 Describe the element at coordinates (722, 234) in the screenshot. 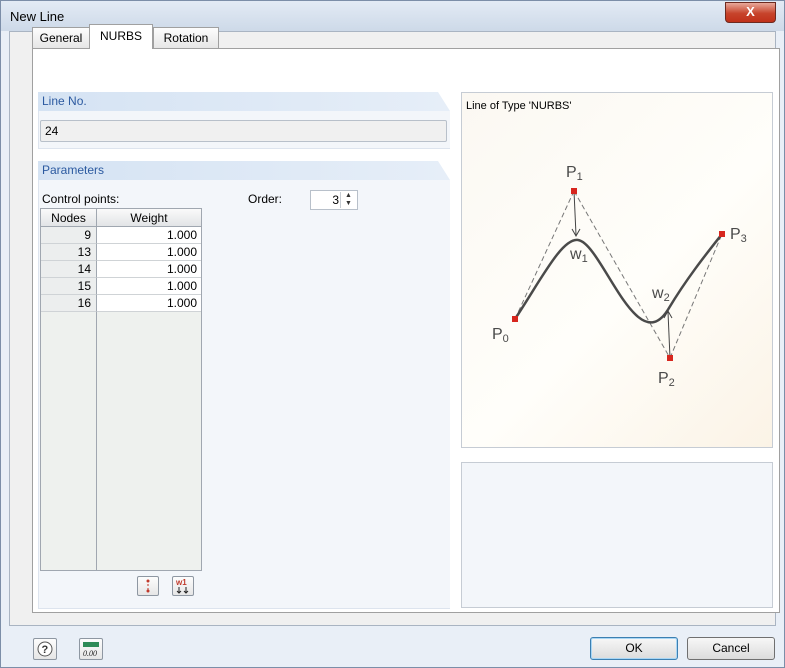

I see `control-point-p3` at that location.